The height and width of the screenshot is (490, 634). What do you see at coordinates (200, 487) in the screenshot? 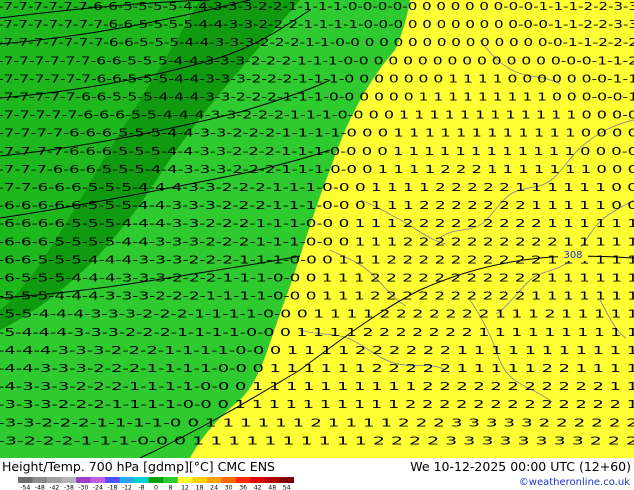
I see `colorbar-tick-label: 18` at bounding box center [200, 487].